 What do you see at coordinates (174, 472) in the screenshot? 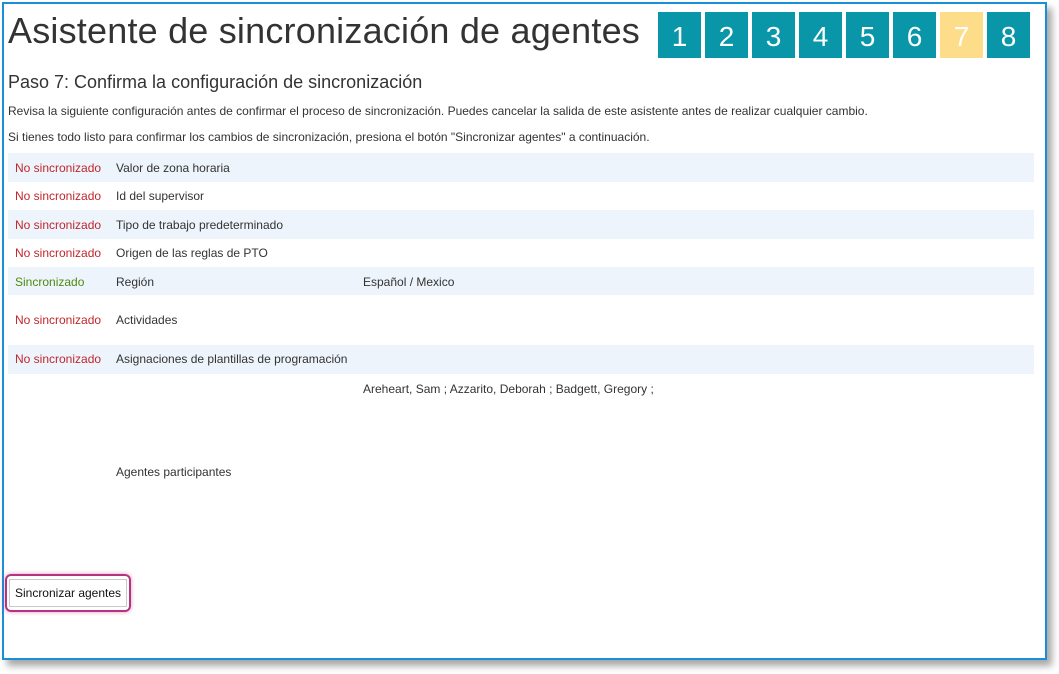
I see `setting-name: Agentes participantes` at bounding box center [174, 472].